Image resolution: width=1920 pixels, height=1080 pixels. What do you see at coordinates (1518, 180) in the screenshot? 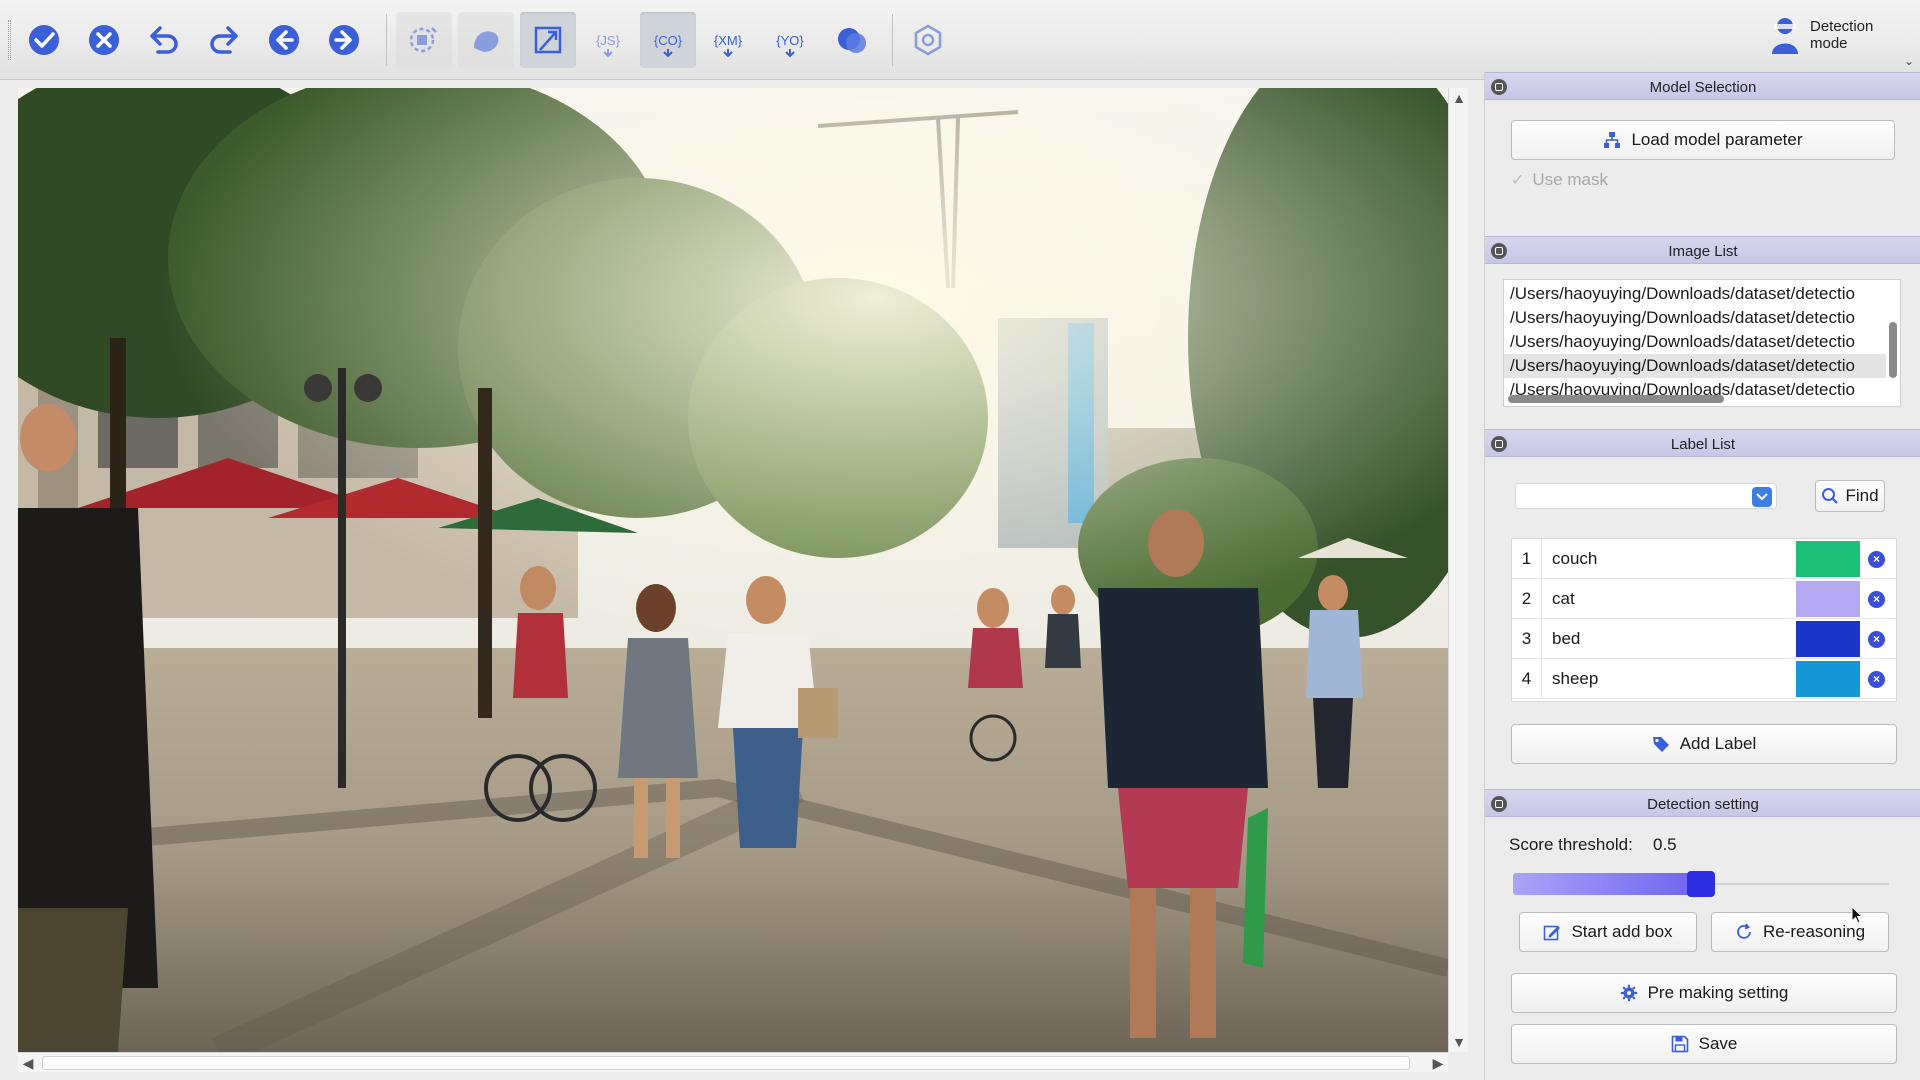
I see `checkmark-icon: ✓` at bounding box center [1518, 180].